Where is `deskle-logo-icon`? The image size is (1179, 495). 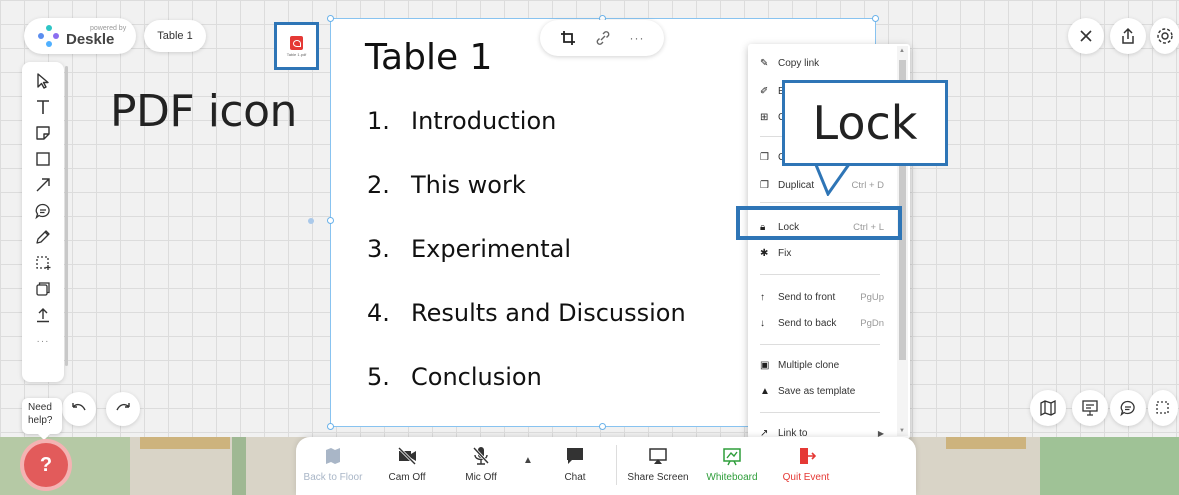
deskle-logo-icon is located at coordinates (49, 36).